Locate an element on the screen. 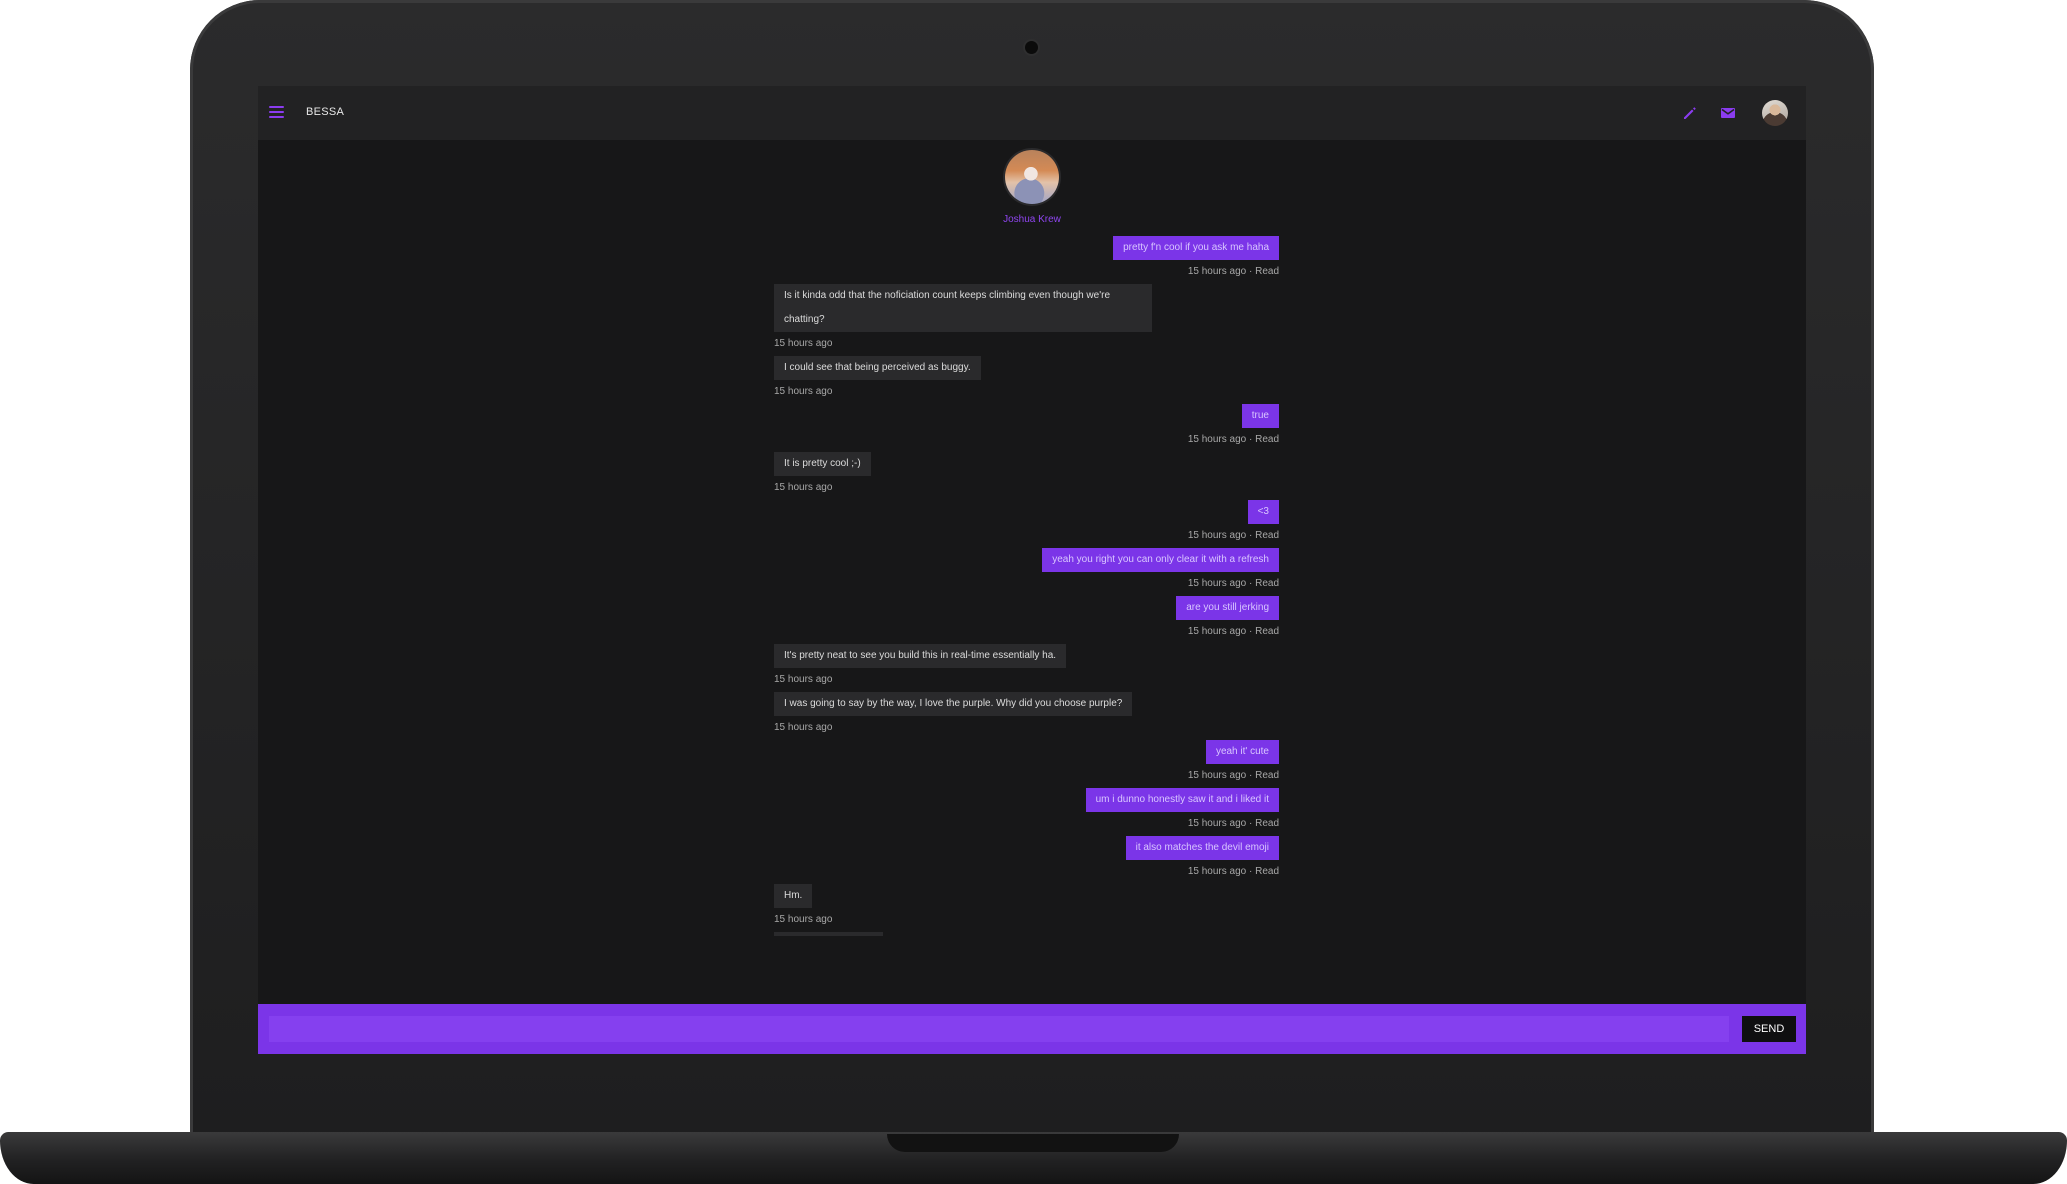 Image resolution: width=2067 pixels, height=1184 pixels. message-bubble: are you still jerking is located at coordinates (1227, 608).